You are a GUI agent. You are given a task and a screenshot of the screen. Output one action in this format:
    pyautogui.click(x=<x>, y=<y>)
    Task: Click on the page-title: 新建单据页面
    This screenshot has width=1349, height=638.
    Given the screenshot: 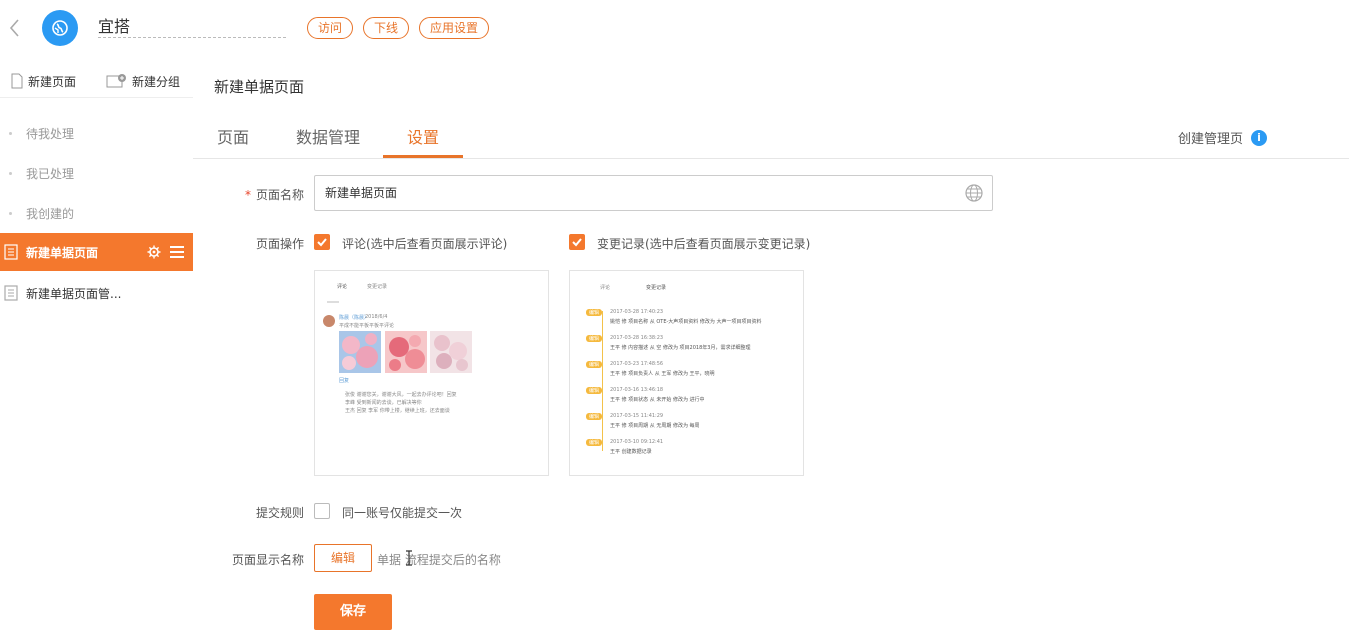 What is the action you would take?
    pyautogui.click(x=259, y=87)
    